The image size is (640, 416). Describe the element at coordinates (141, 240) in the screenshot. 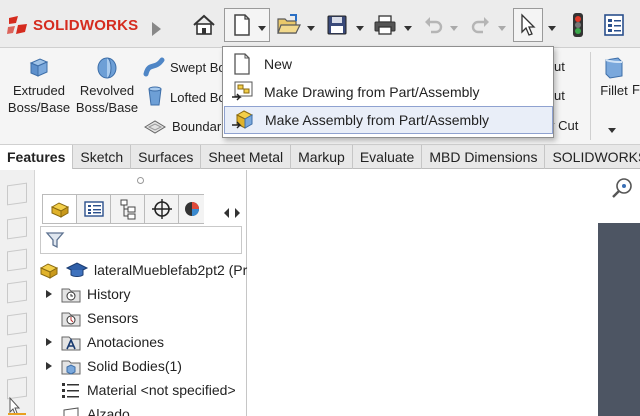

I see `tree-filter` at that location.